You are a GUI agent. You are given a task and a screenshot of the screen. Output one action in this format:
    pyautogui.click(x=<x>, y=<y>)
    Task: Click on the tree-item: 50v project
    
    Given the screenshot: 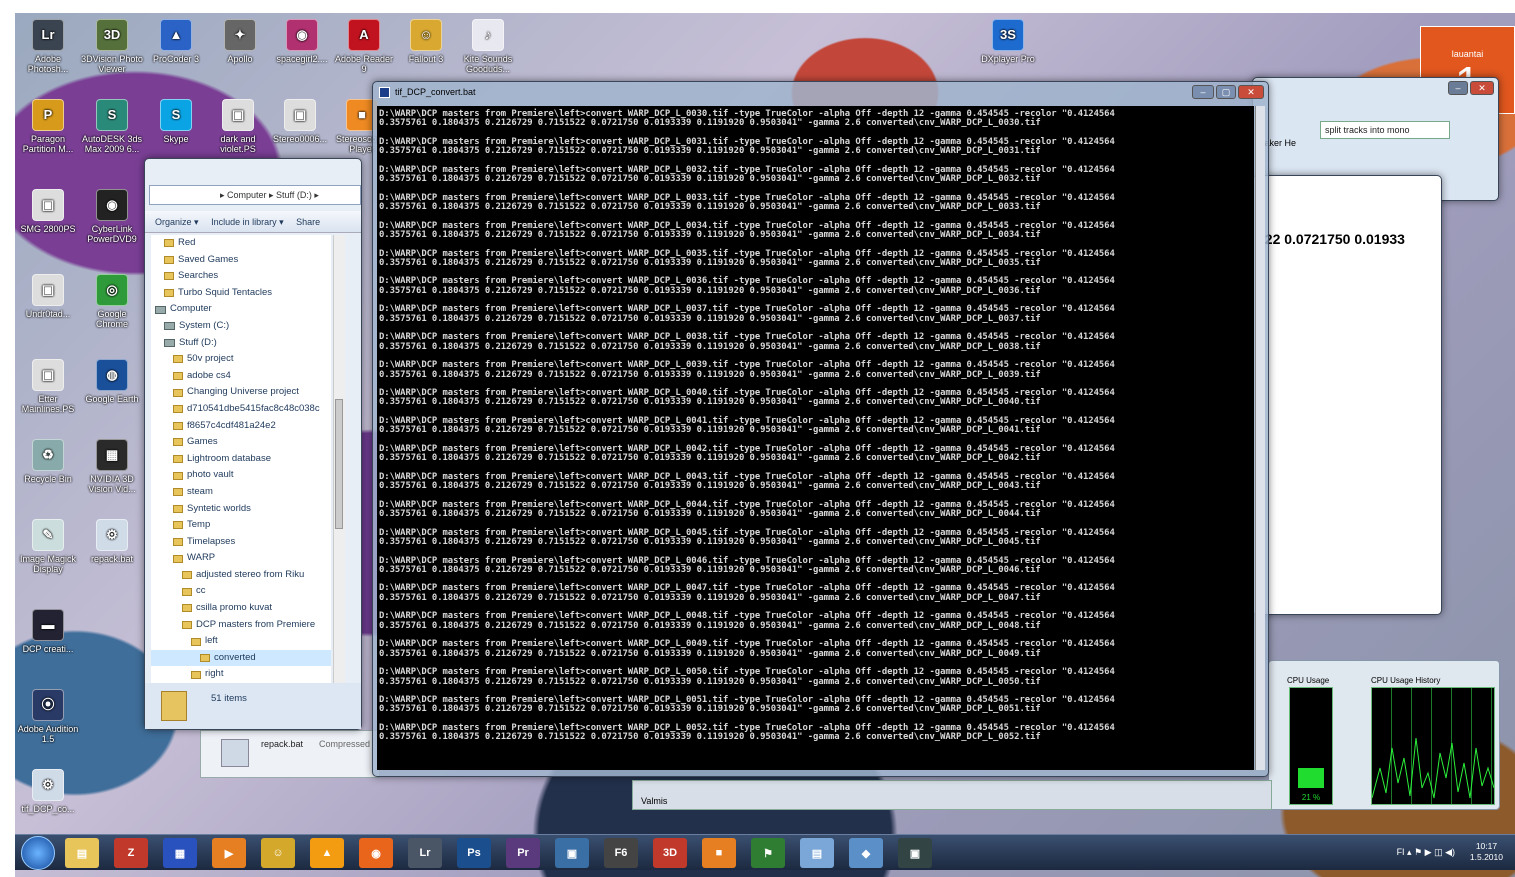 What is the action you would take?
    pyautogui.click(x=241, y=359)
    